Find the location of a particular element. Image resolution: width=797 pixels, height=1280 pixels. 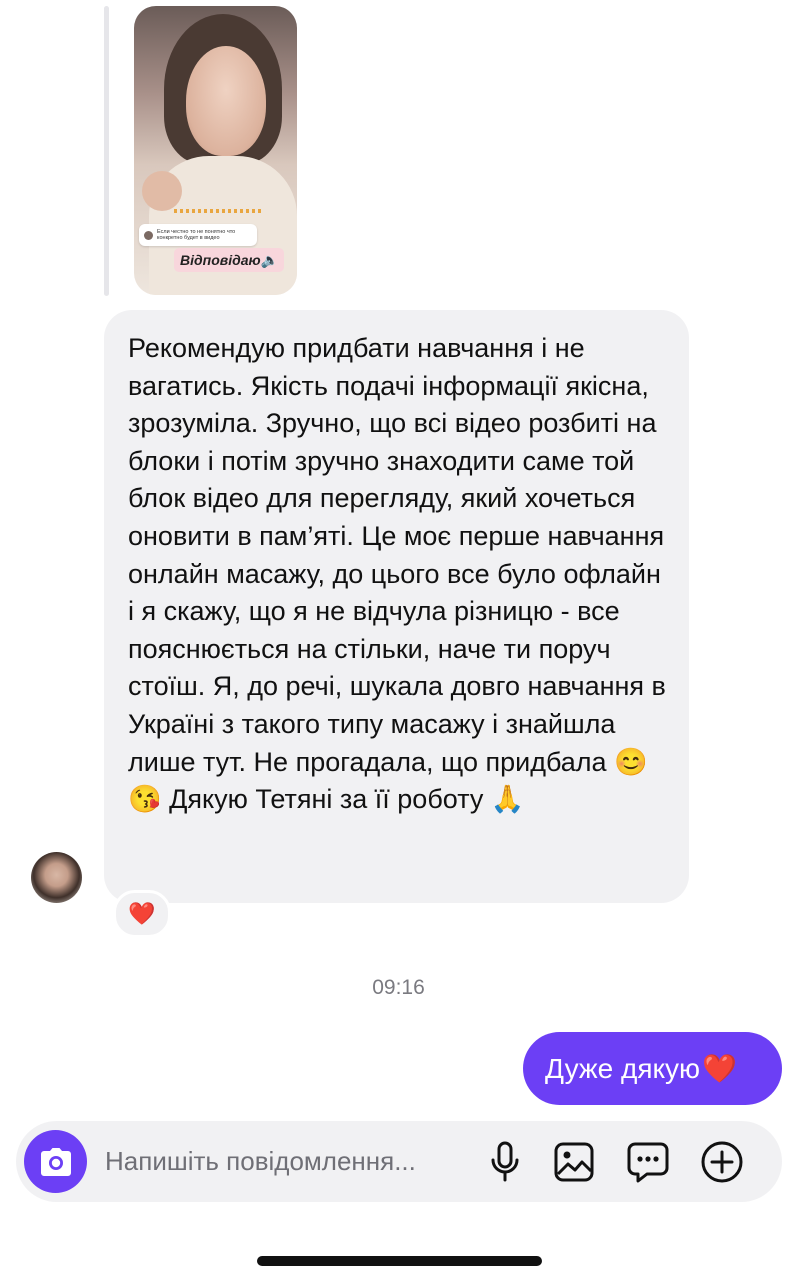

more-button is located at coordinates (722, 1162).